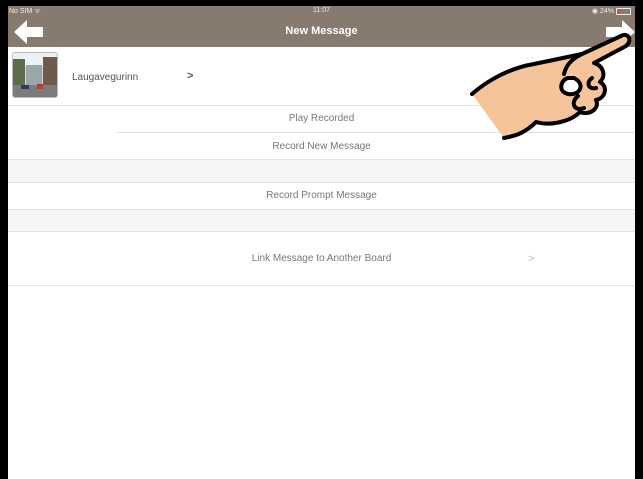 Image resolution: width=643 pixels, height=479 pixels. Describe the element at coordinates (321, 195) in the screenshot. I see `record-prompt-message-button: Record Prompt Message` at that location.